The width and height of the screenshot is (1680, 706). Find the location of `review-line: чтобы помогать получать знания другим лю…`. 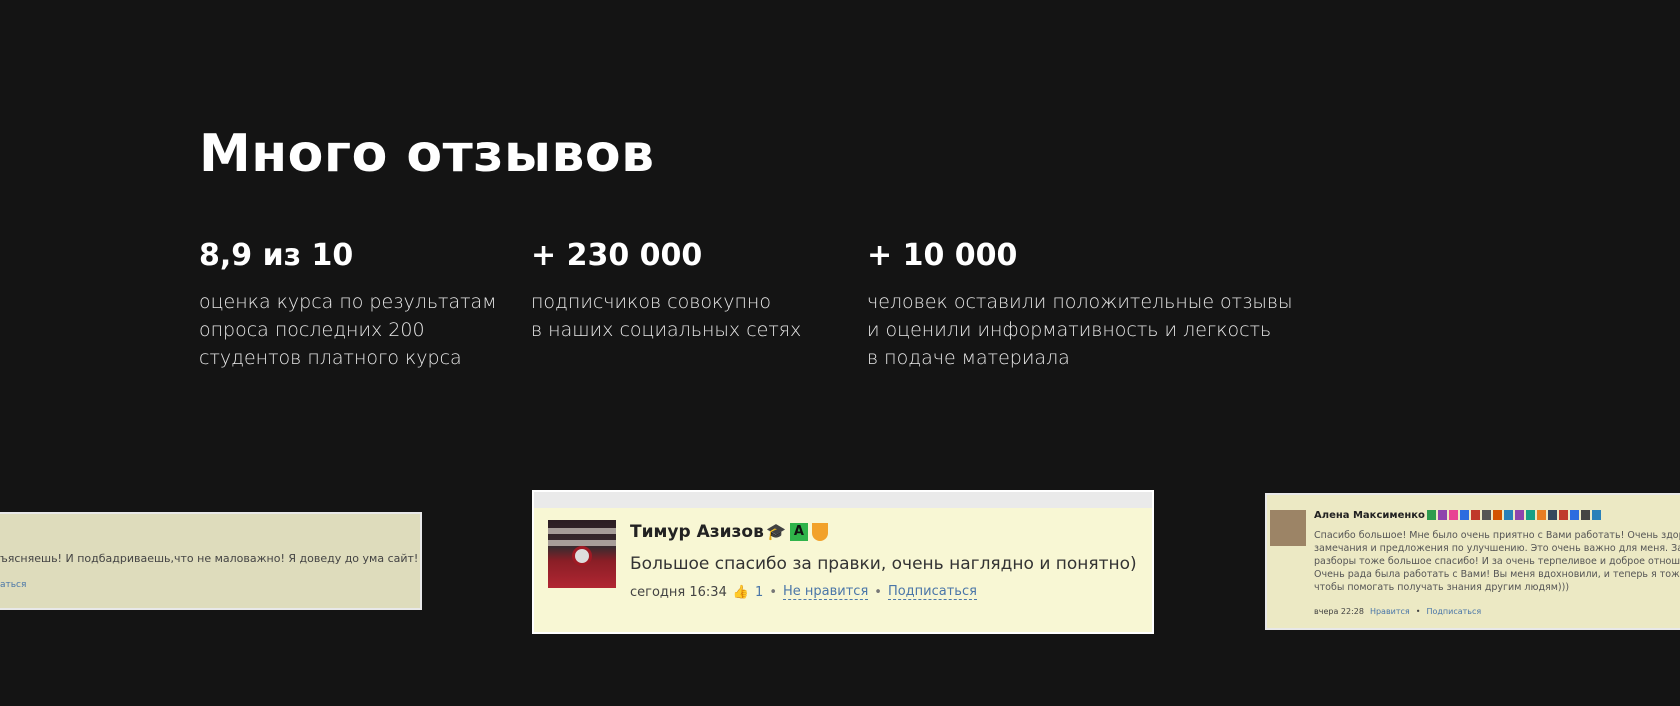

review-line: чтобы помогать получать знания другим лю… is located at coordinates (1442, 587).